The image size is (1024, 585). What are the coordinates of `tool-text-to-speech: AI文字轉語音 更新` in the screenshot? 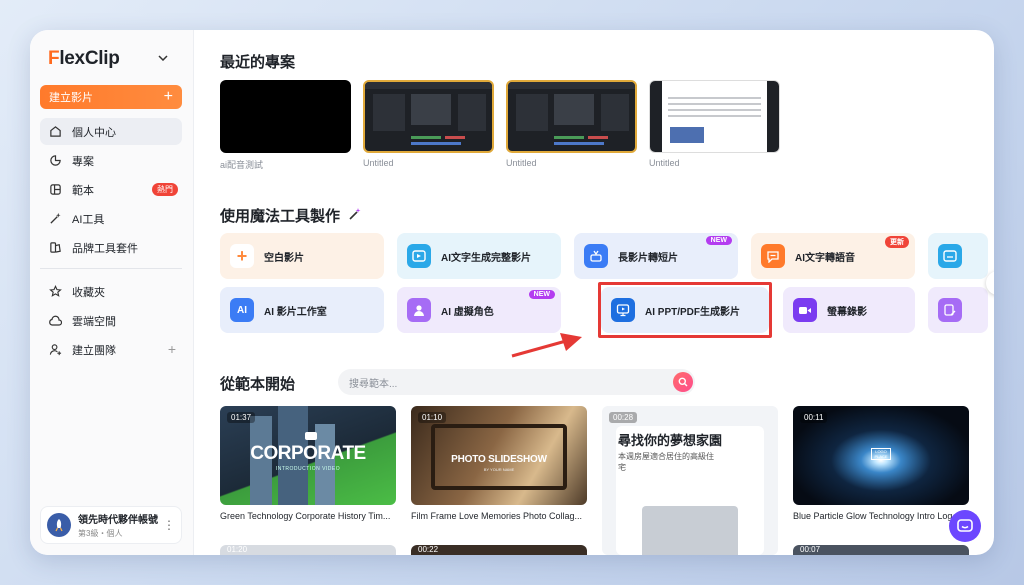 It's located at (833, 256).